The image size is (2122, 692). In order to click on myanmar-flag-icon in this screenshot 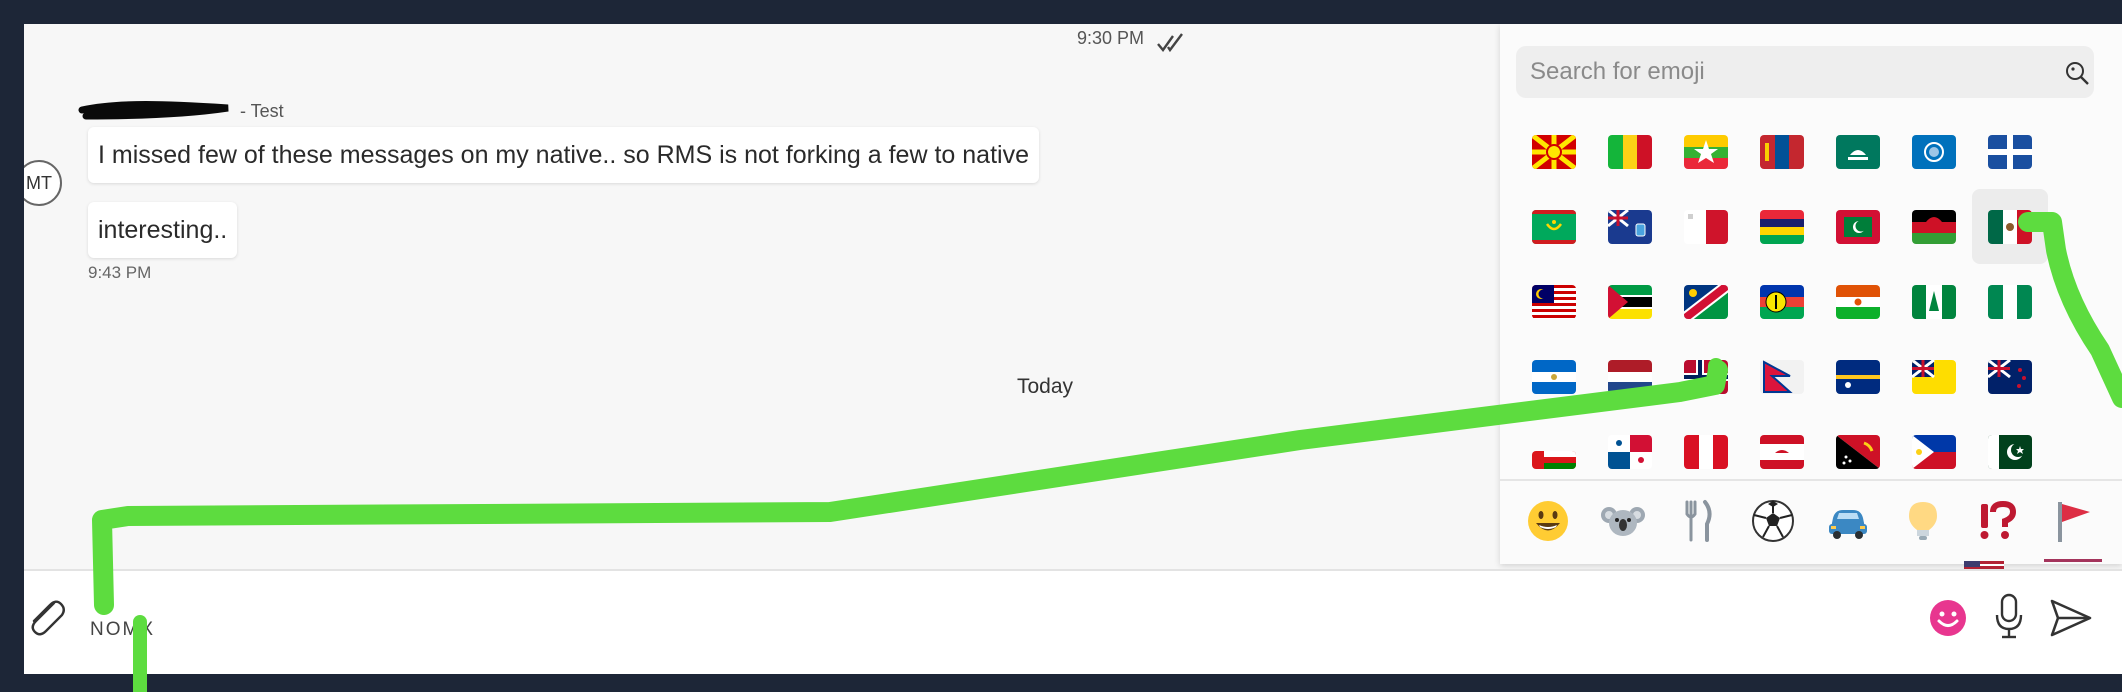, I will do `click(1706, 151)`.